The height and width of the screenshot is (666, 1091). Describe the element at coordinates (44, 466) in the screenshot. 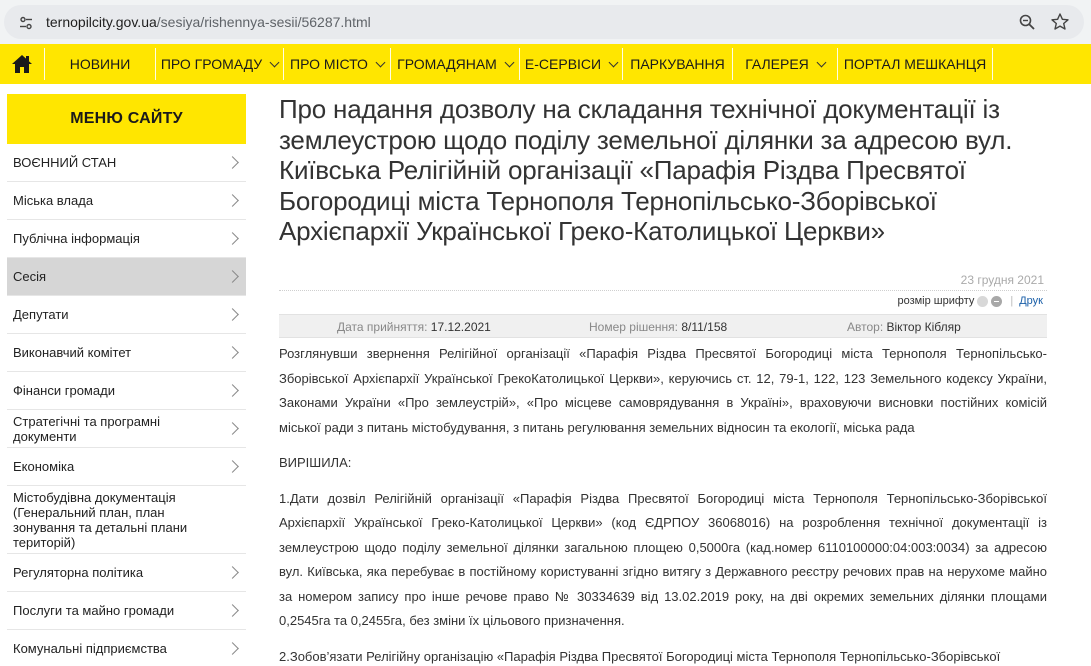

I see `sidebar-item-label: Економіка` at that location.